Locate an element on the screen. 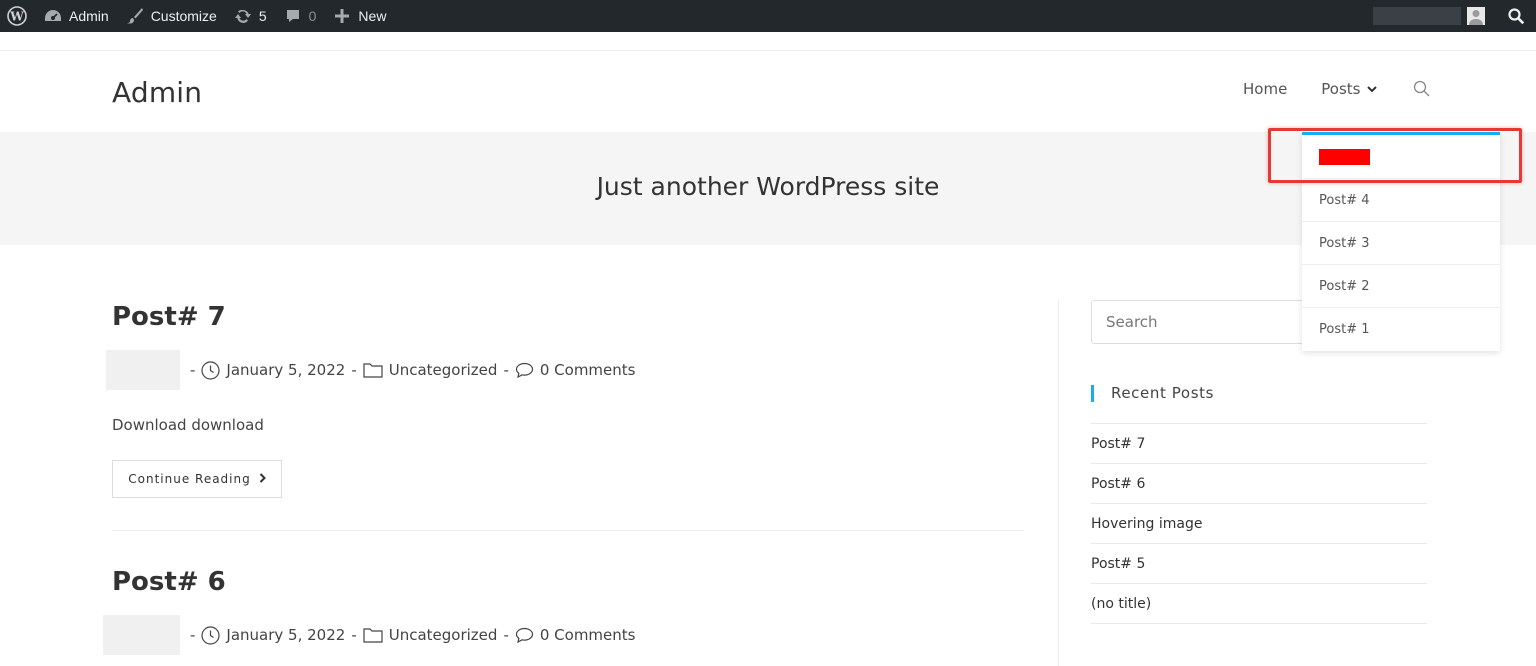 The width and height of the screenshot is (1536, 666). recent-post-link: Hovering image is located at coordinates (1259, 524).